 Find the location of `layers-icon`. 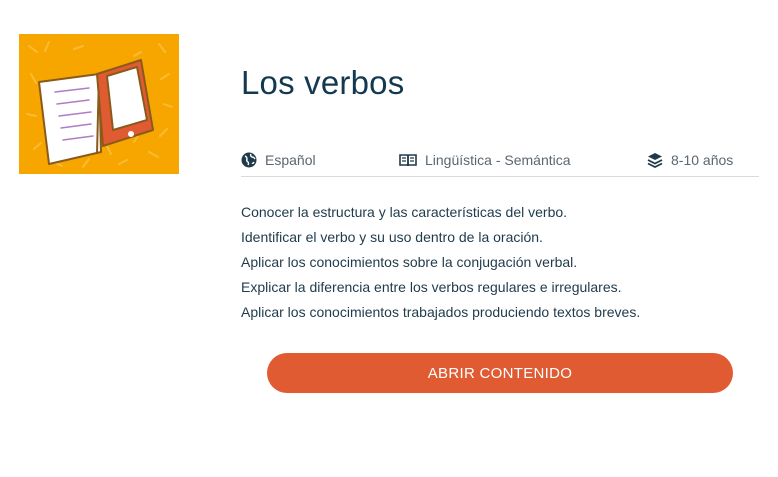

layers-icon is located at coordinates (655, 160).